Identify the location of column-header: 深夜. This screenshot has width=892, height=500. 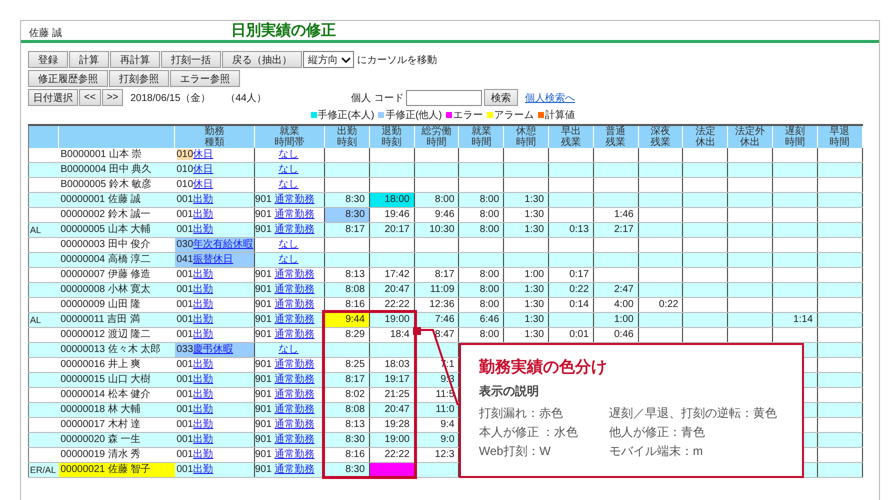
(660, 131).